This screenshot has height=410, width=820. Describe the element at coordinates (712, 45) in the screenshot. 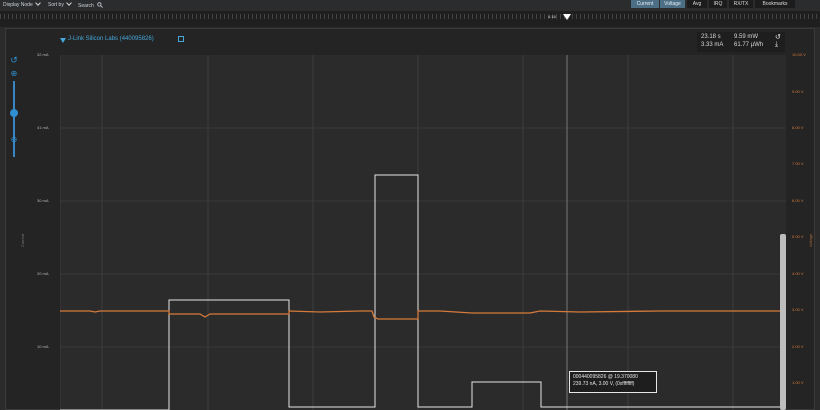

I see `readout-current: 3.33 mA` at that location.